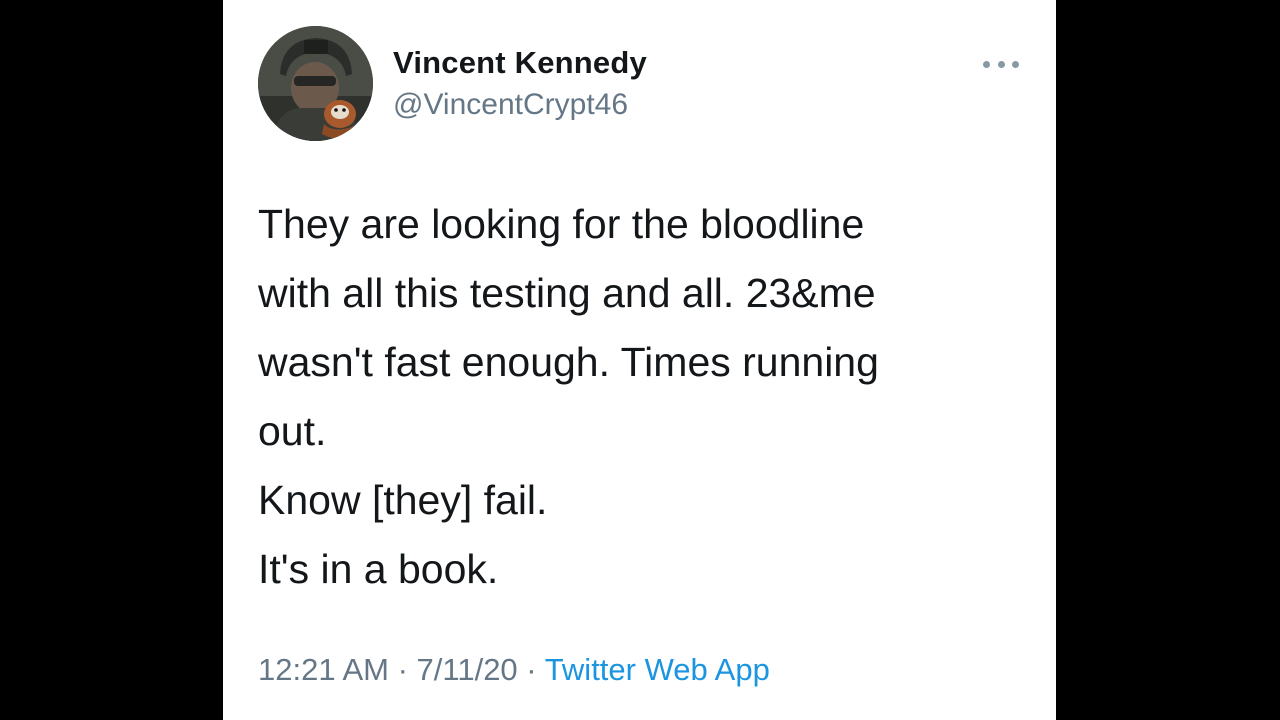 The width and height of the screenshot is (1280, 720). Describe the element at coordinates (378, 569) in the screenshot. I see `tweet-text-line: It's in a book.` at that location.